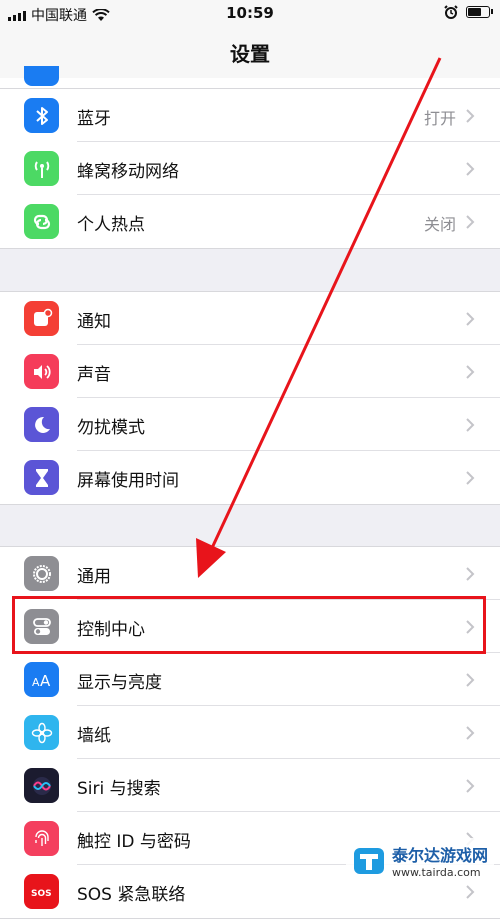  Describe the element at coordinates (41, 894) in the screenshot. I see `svg-text: SOS` at that location.